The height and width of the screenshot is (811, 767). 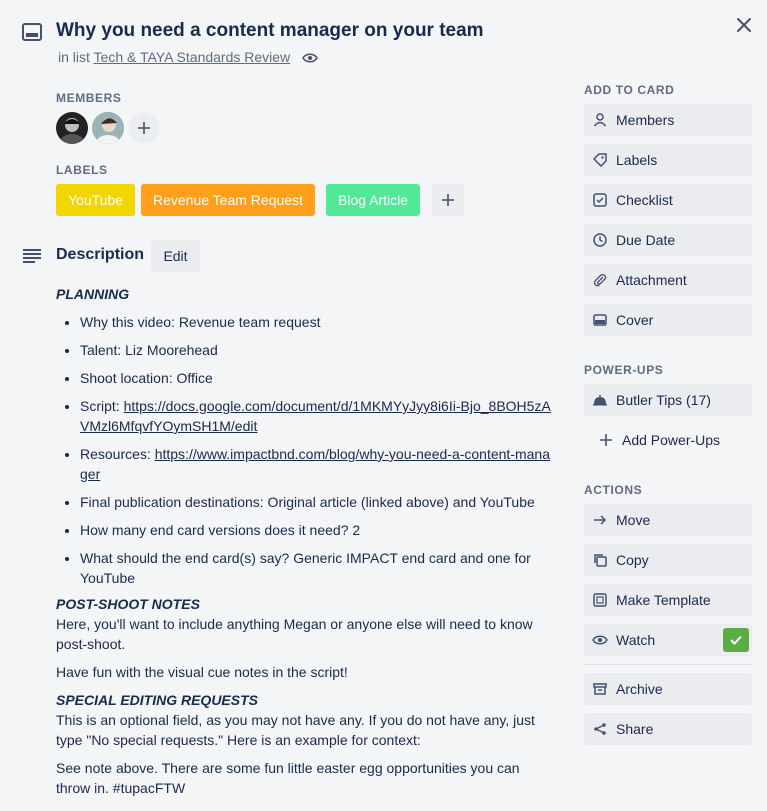 What do you see at coordinates (639, 689) in the screenshot?
I see `archive-button-label: Archive` at bounding box center [639, 689].